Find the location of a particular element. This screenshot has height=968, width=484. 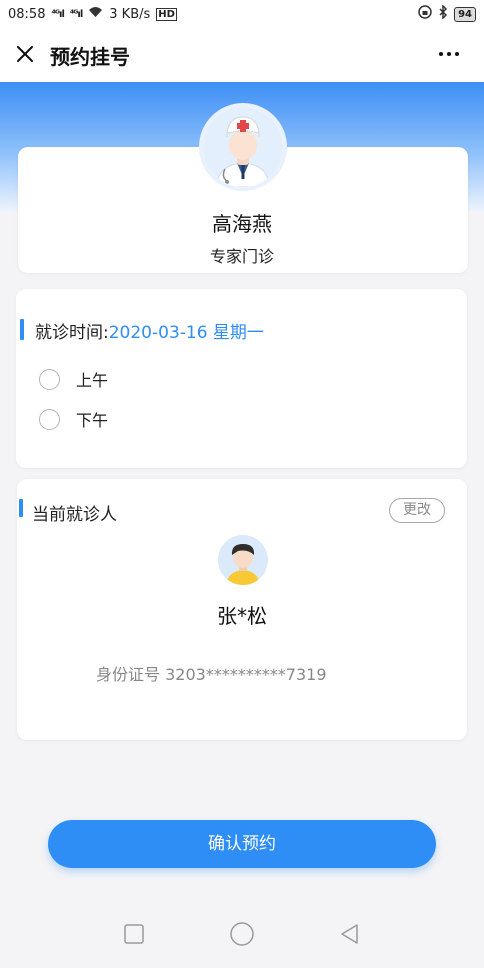

radio-label-afternoon: 下午 is located at coordinates (92, 420).